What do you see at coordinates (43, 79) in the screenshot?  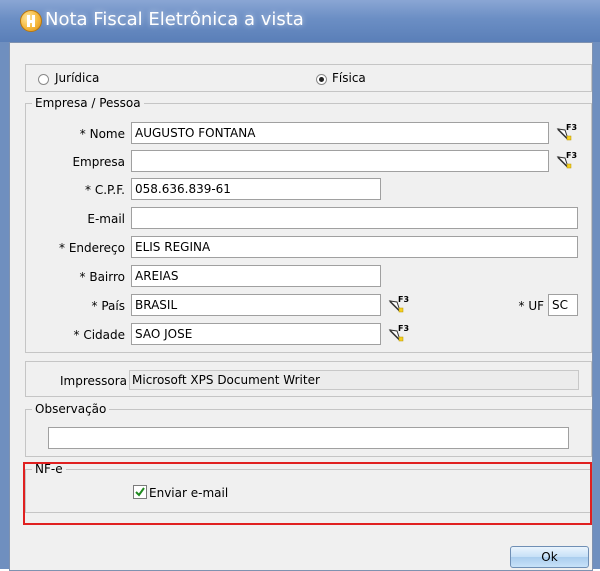 I see `radio-juridica` at bounding box center [43, 79].